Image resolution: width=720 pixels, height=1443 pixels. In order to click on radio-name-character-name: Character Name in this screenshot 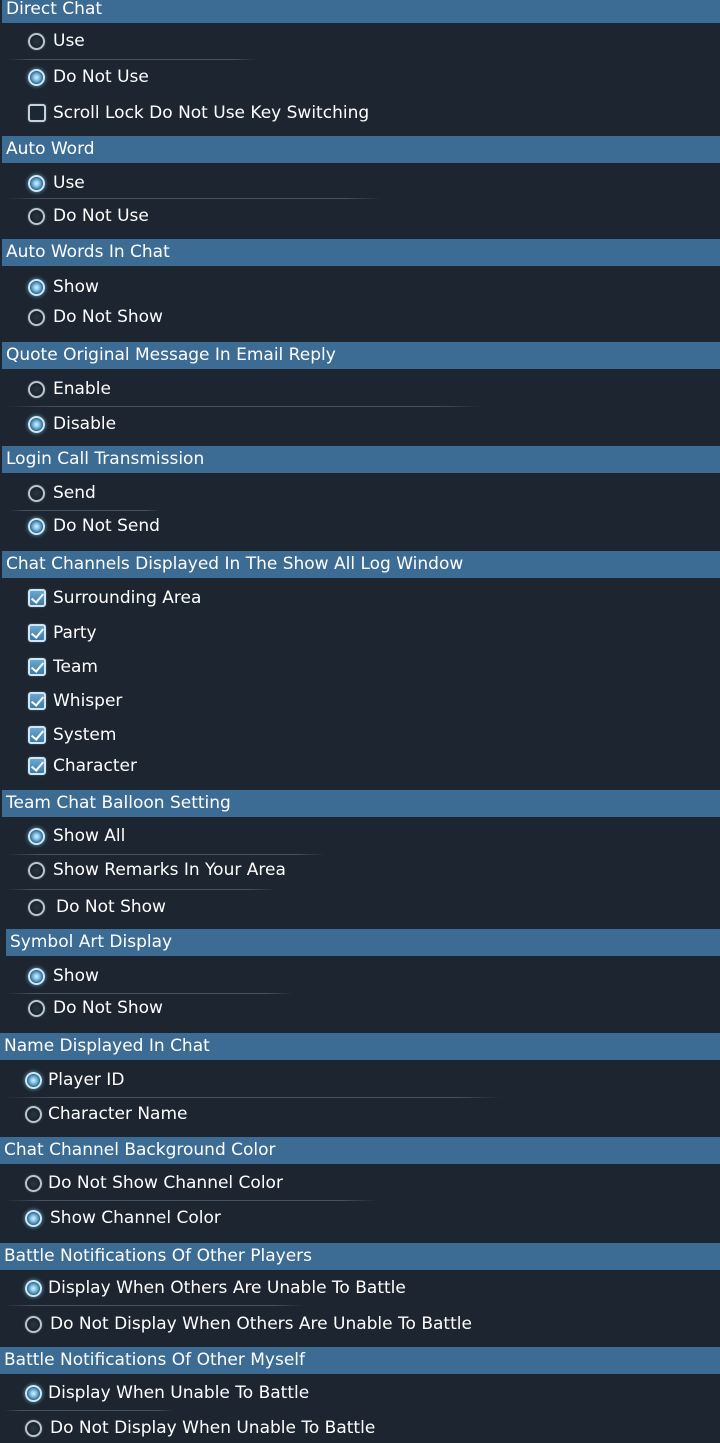, I will do `click(106, 1114)`.